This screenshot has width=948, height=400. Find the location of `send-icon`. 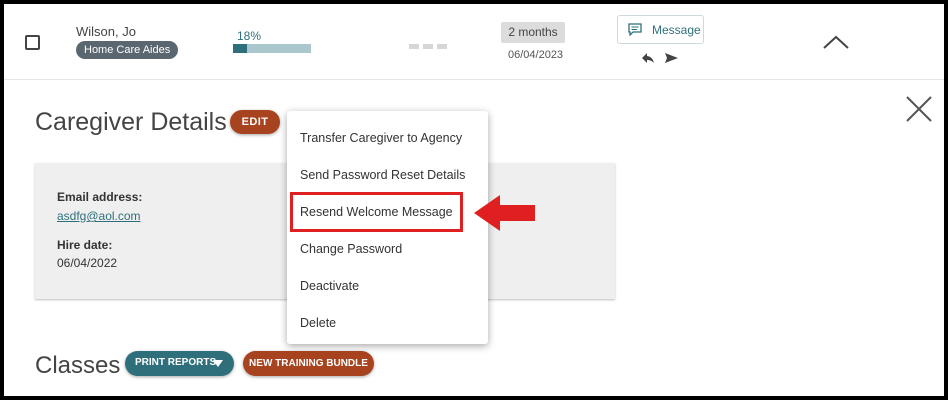

send-icon is located at coordinates (671, 58).